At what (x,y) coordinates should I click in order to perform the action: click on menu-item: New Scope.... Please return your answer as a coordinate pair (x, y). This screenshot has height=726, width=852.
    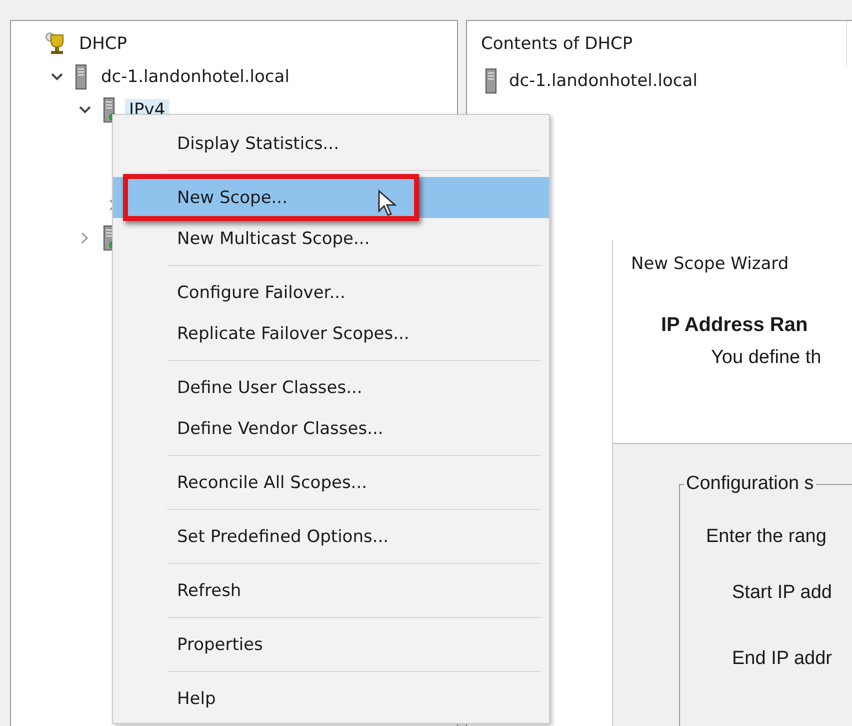
    Looking at the image, I should click on (331, 197).